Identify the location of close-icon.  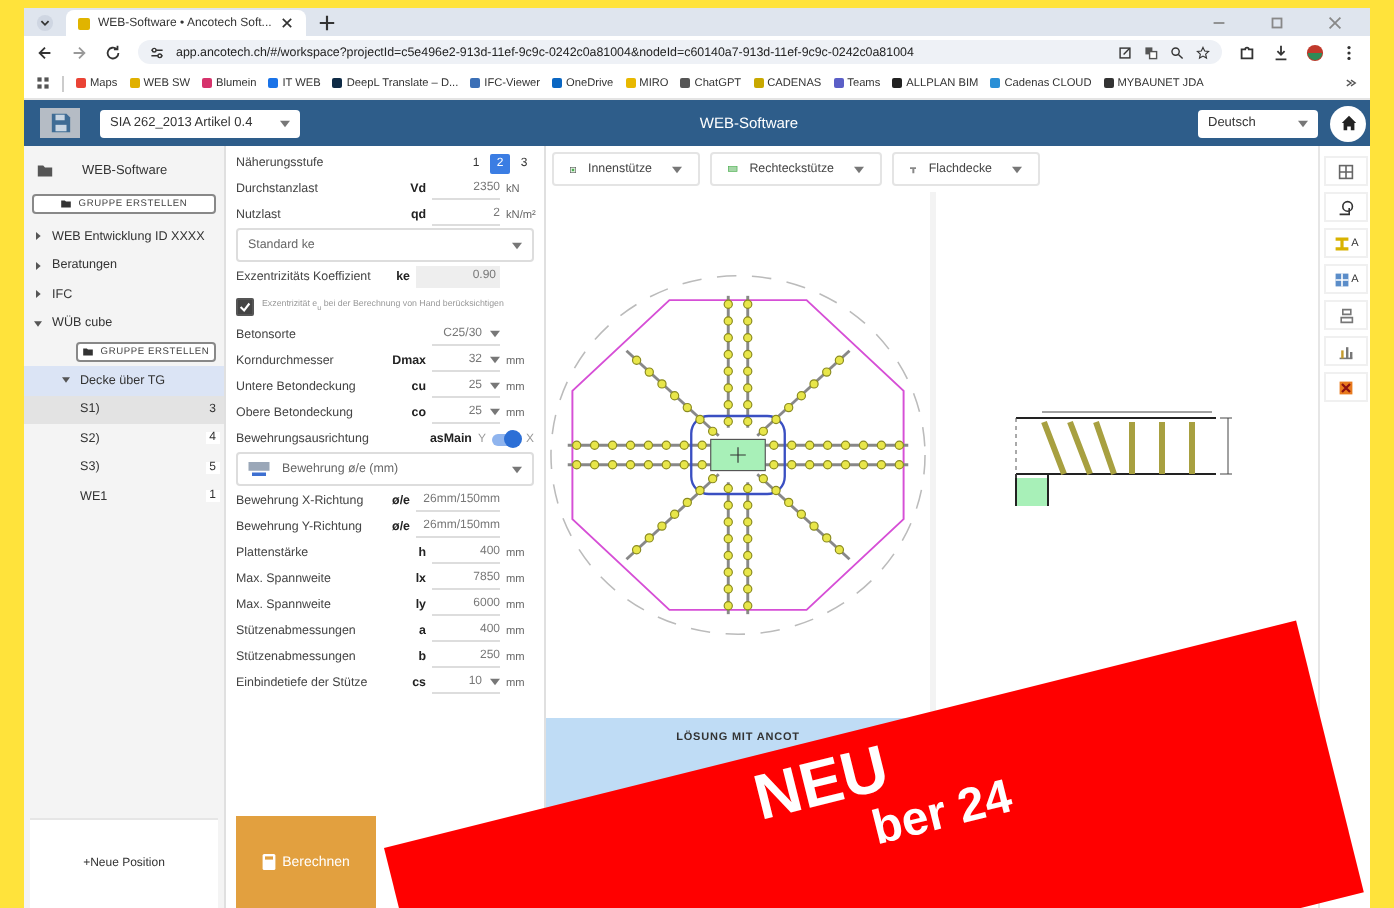
(286, 23).